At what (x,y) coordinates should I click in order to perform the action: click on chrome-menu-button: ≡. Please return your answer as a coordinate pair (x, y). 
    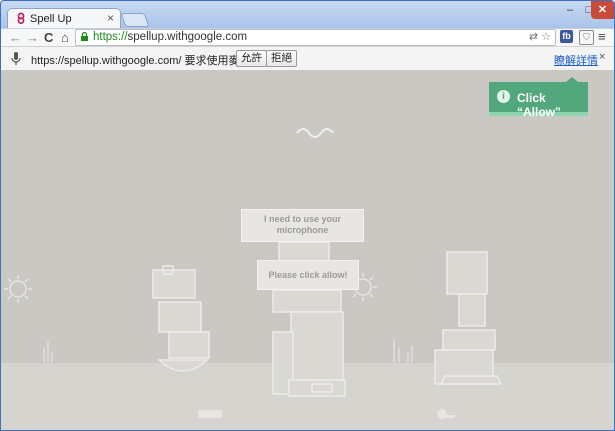
    Looking at the image, I should click on (602, 36).